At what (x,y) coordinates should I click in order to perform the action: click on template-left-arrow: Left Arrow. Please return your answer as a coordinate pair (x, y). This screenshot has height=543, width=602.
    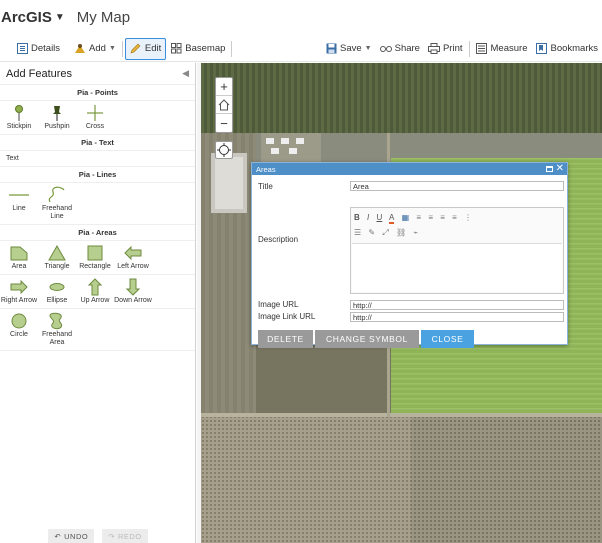
    Looking at the image, I should click on (133, 257).